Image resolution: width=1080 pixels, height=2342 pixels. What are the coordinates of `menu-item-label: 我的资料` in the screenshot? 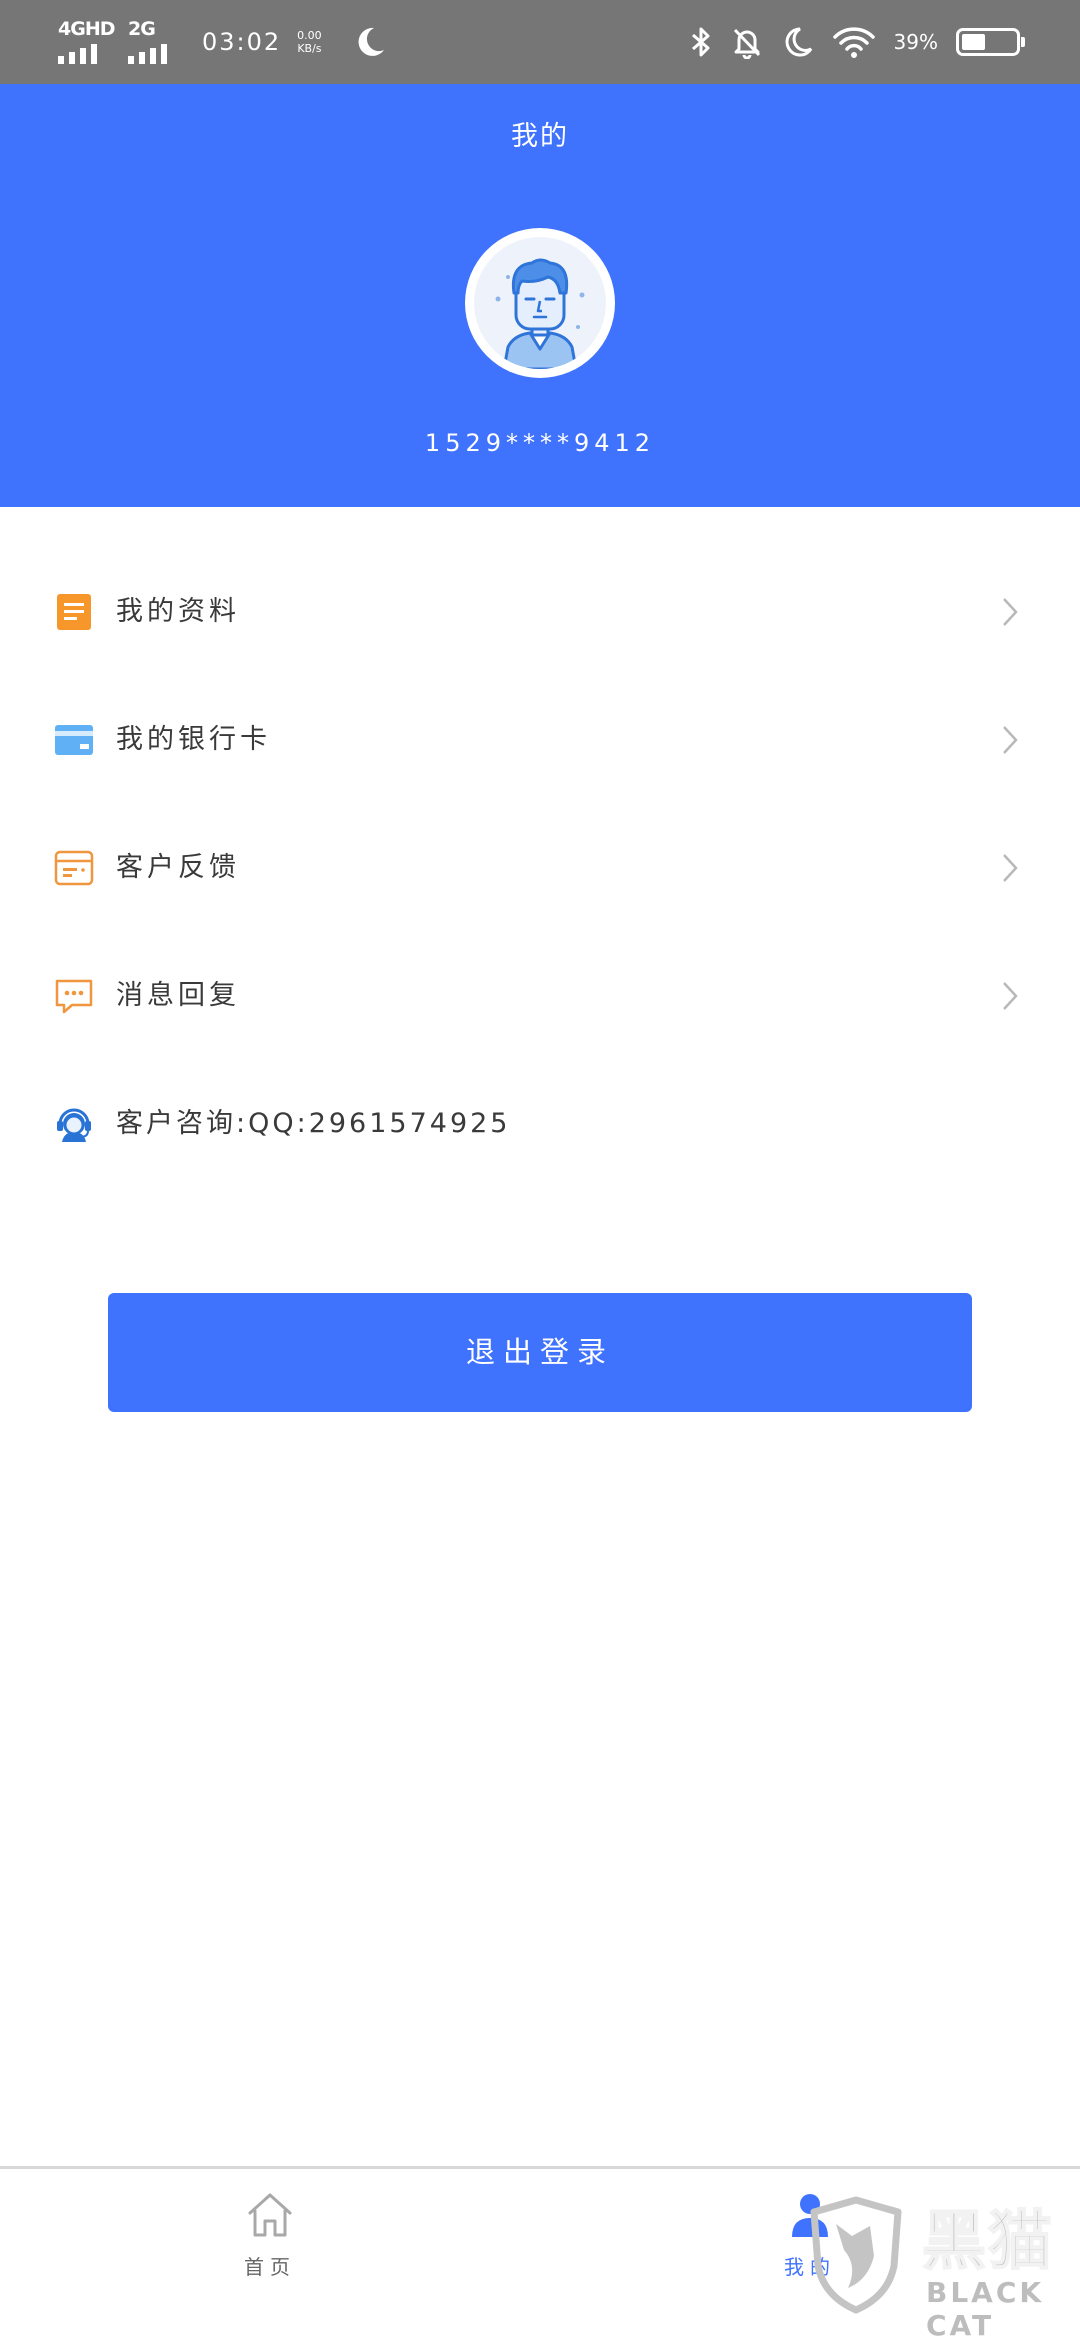 It's located at (178, 611).